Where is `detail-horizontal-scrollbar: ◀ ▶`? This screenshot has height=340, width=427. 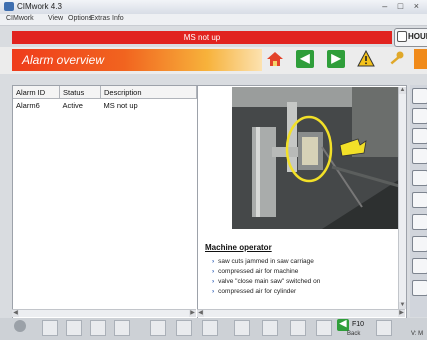
detail-horizontal-scrollbar: ◀ ▶ is located at coordinates (301, 313).